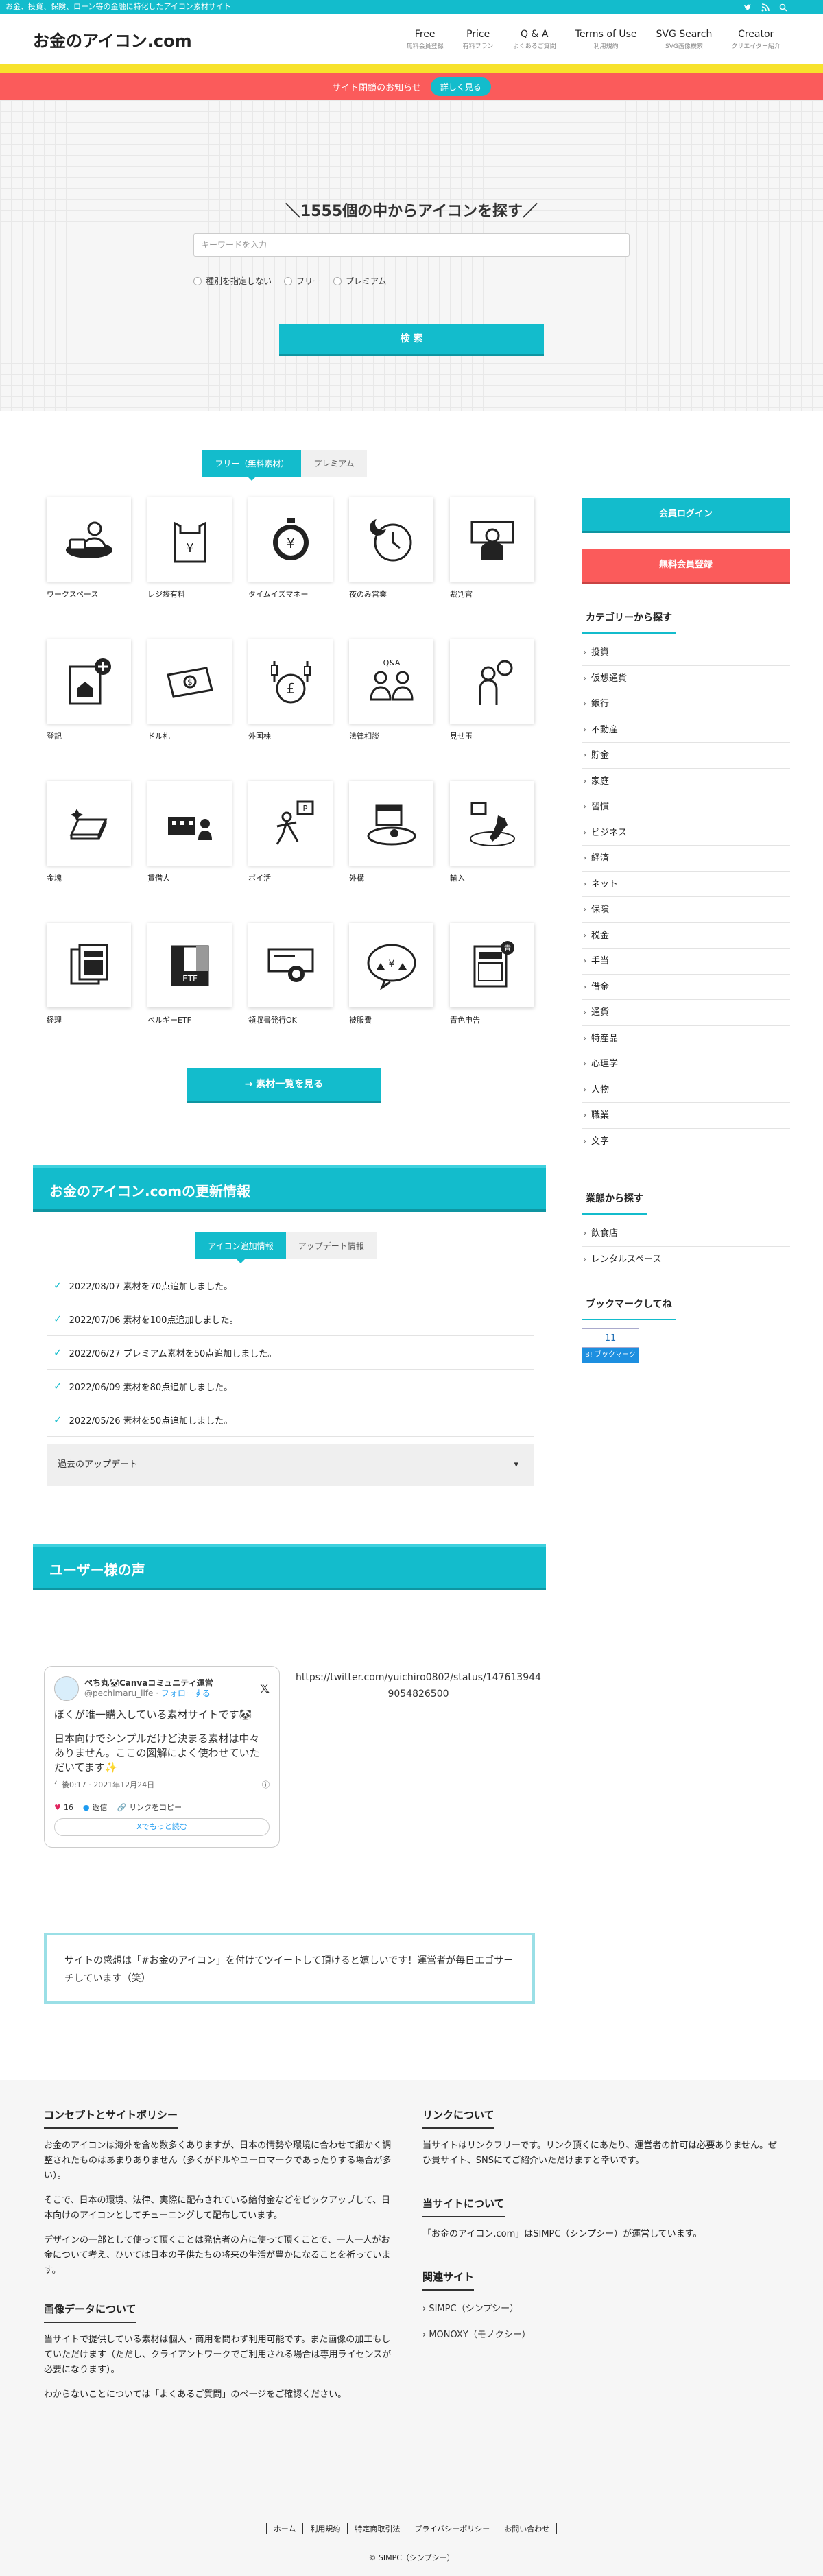 The height and width of the screenshot is (2576, 823). Describe the element at coordinates (686, 1064) in the screenshot. I see `category-item: 心理学` at that location.